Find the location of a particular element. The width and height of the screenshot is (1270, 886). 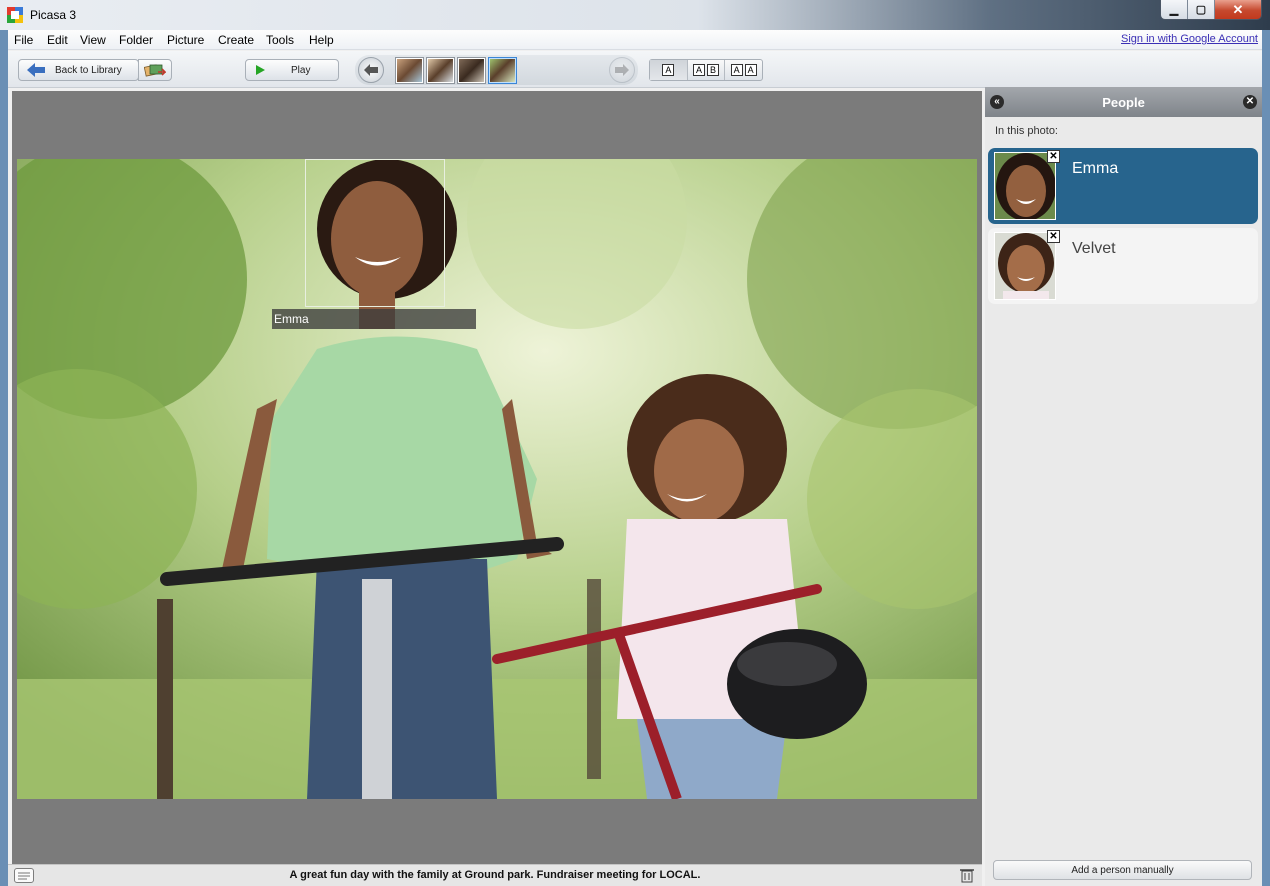

right-arrow-icon is located at coordinates (622, 70).